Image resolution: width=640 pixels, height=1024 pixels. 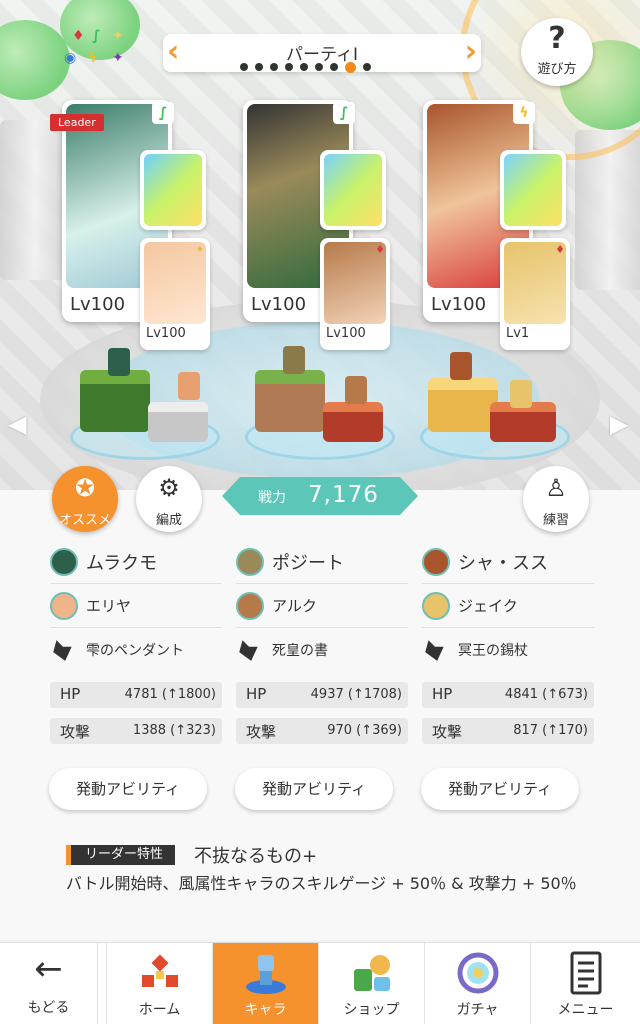 I want to click on recommend-icon: ✪, so click(x=85, y=488).